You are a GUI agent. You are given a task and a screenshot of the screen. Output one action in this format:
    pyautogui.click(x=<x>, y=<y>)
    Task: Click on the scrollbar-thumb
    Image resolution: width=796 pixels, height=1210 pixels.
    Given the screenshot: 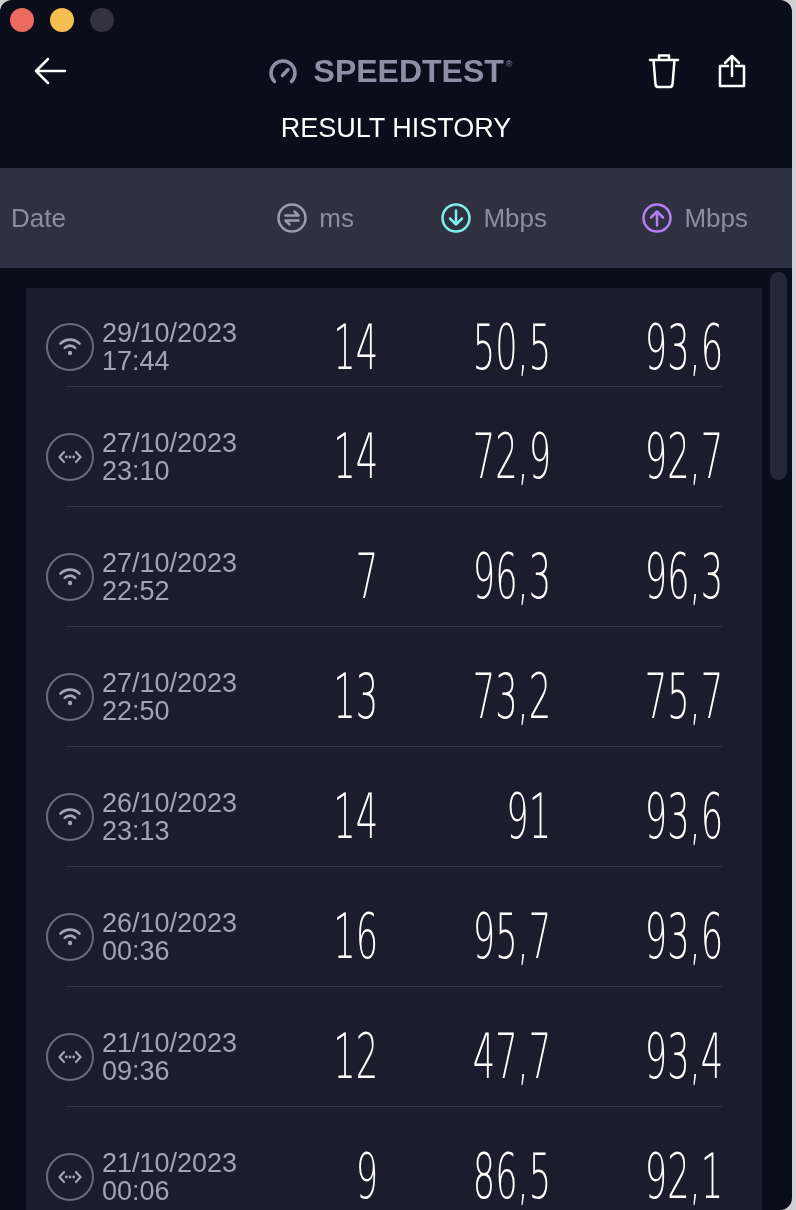 What is the action you would take?
    pyautogui.click(x=778, y=376)
    